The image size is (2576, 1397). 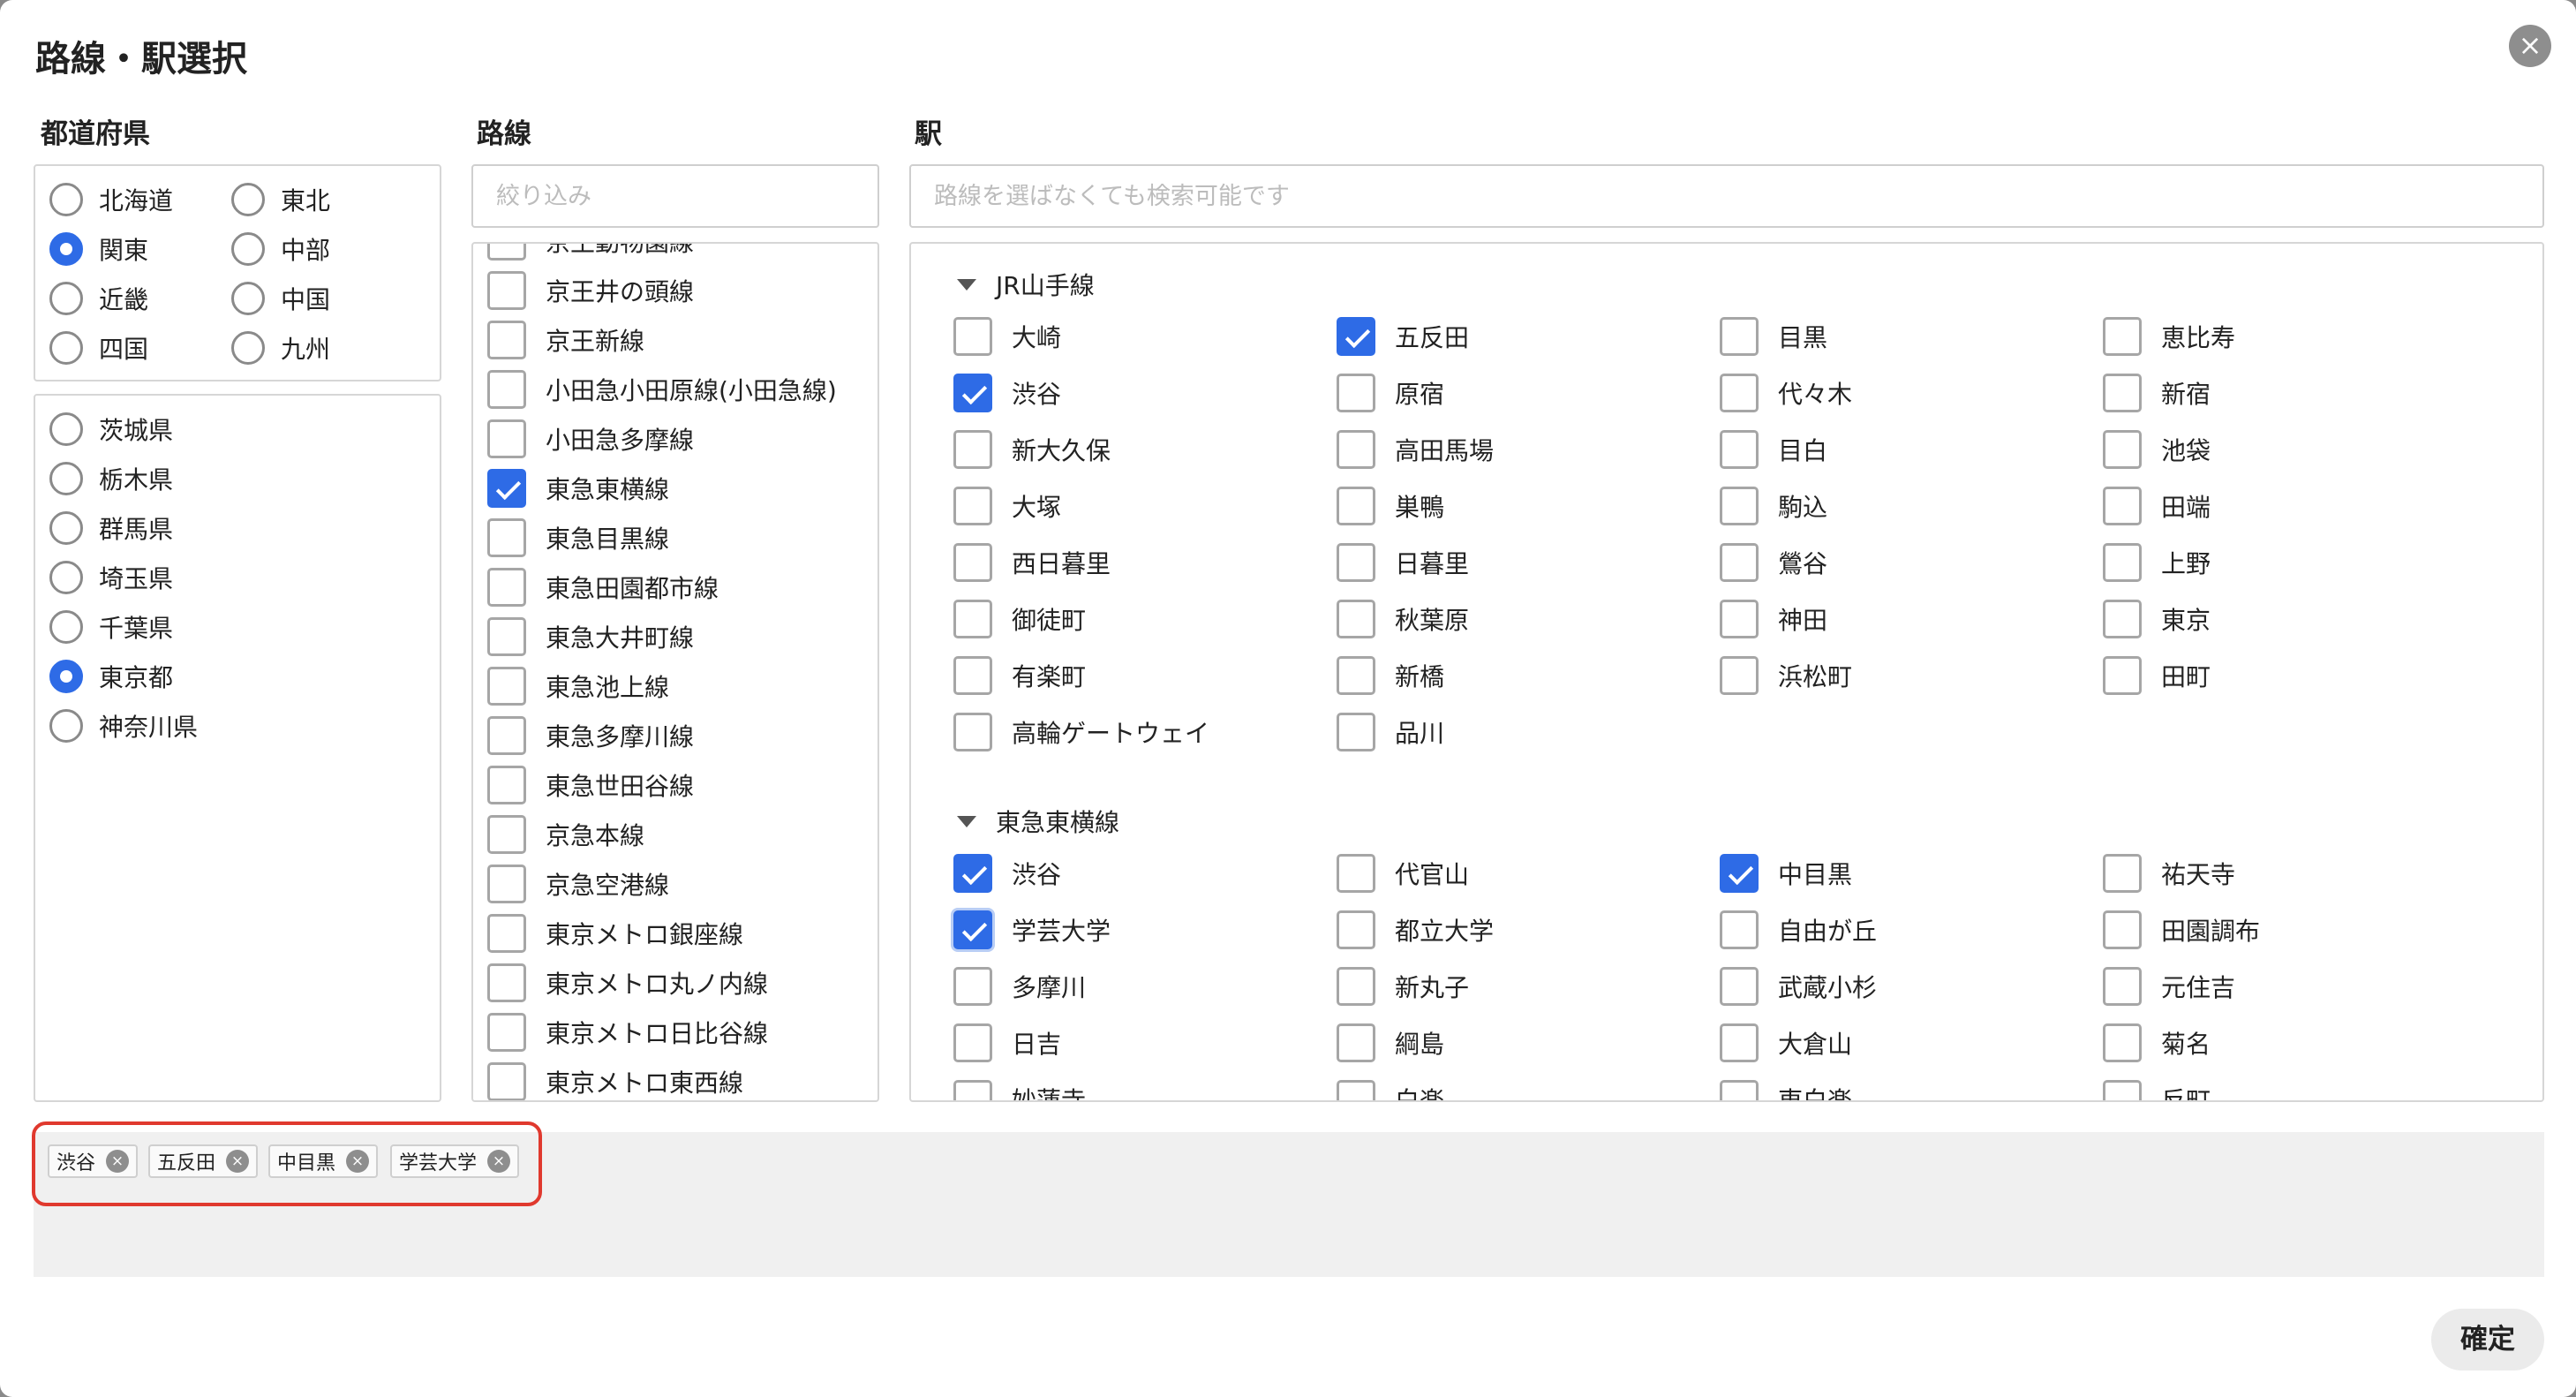 I want to click on close-icon: ×, so click(x=2530, y=46).